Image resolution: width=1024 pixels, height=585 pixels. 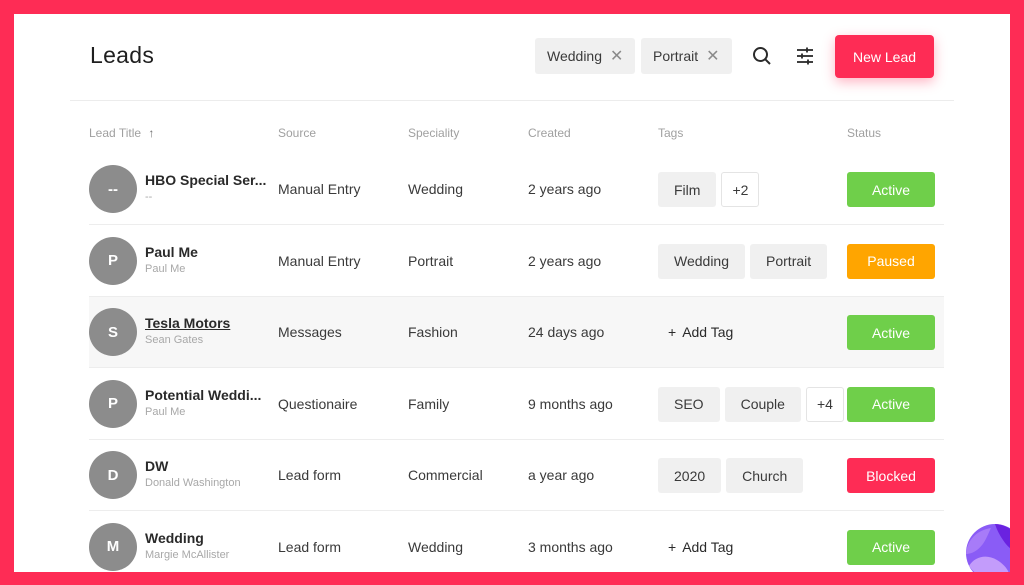 What do you see at coordinates (765, 475) in the screenshot?
I see `tag: Church` at bounding box center [765, 475].